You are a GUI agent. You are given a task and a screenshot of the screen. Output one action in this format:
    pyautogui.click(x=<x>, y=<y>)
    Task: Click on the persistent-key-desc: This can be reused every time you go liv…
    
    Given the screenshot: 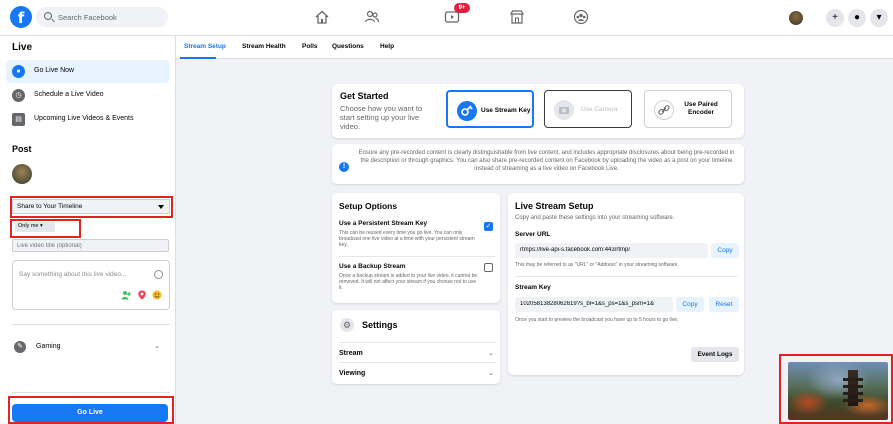 What is the action you would take?
    pyautogui.click(x=407, y=239)
    